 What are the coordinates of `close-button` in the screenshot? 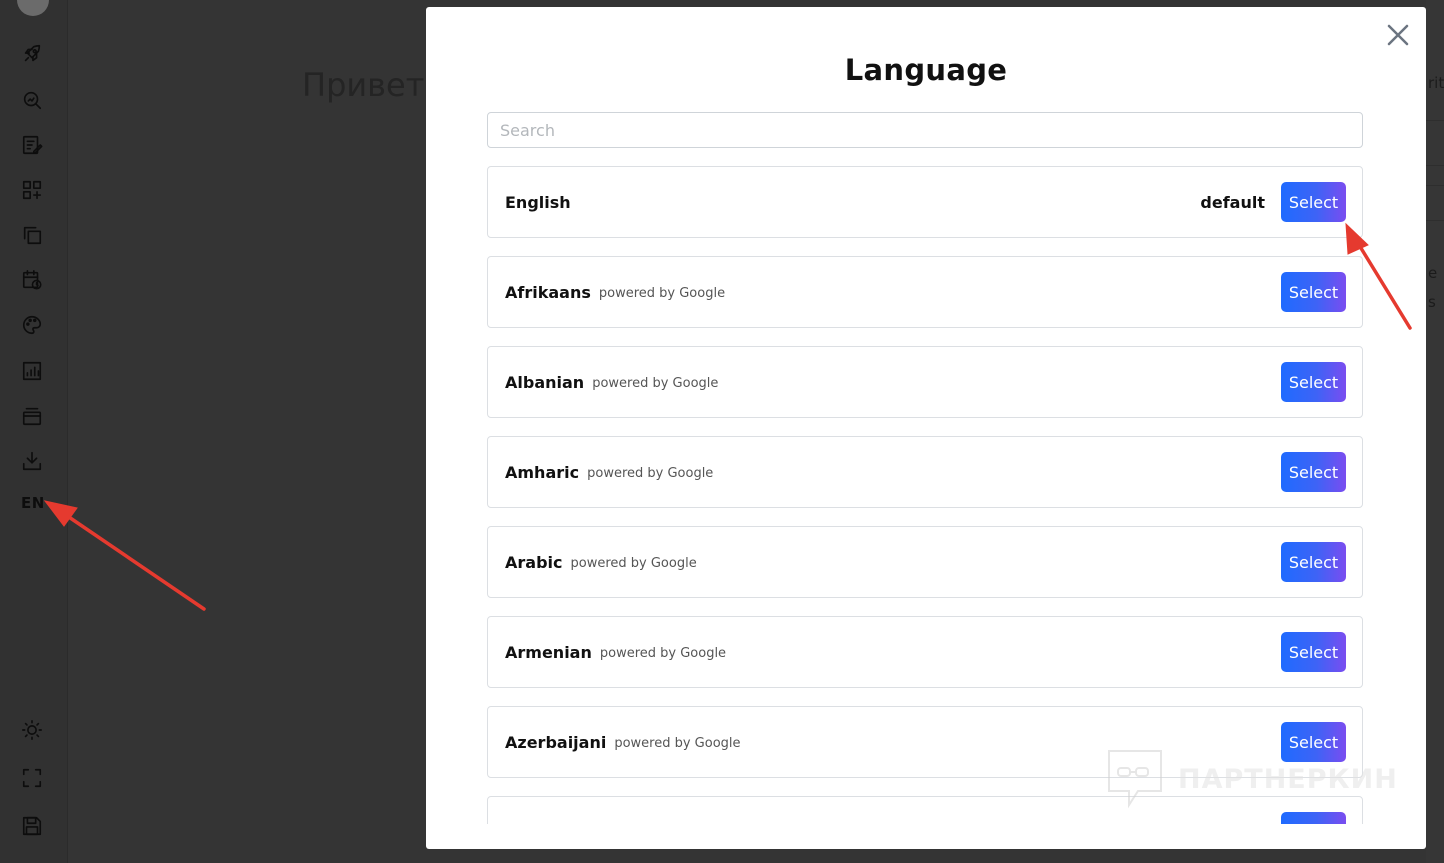 It's located at (1398, 35).